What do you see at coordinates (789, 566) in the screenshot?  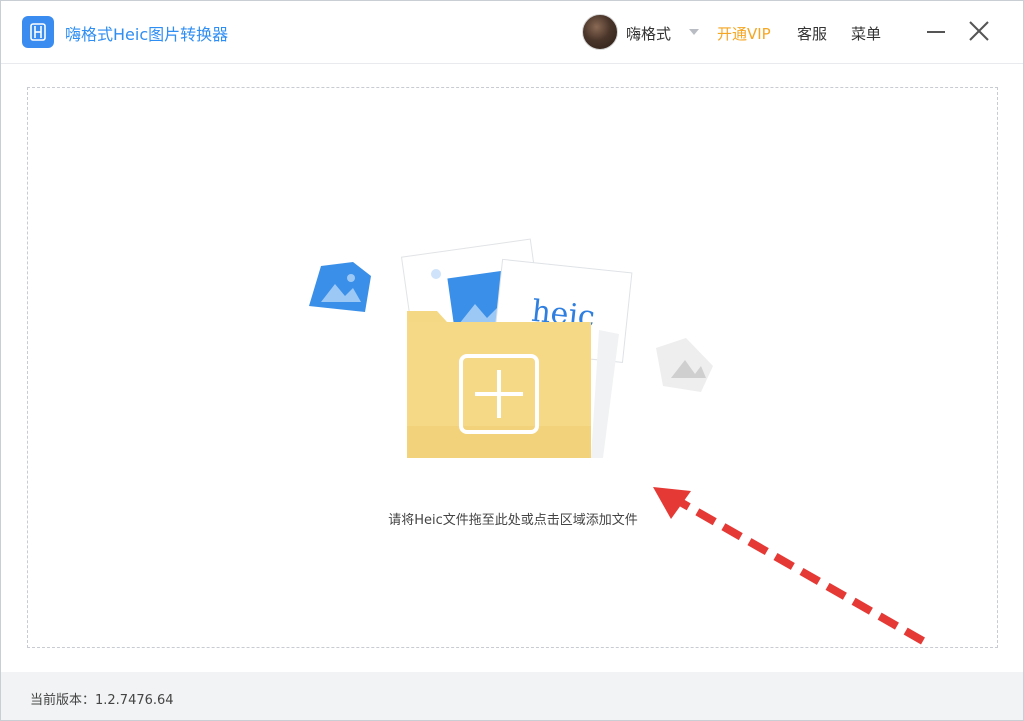 I see `arrow-annotation` at bounding box center [789, 566].